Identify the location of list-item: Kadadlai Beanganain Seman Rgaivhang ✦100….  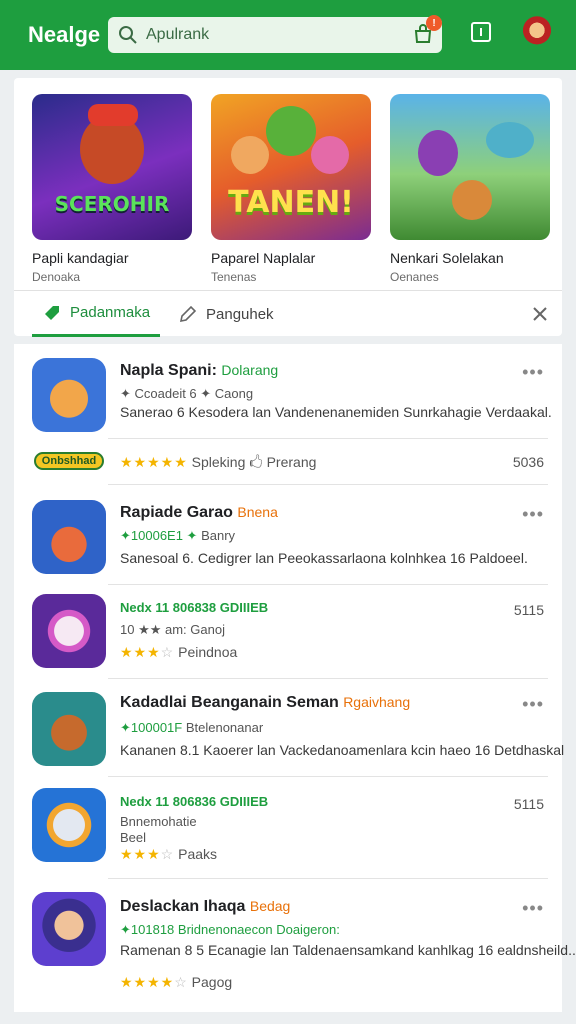
(289, 730).